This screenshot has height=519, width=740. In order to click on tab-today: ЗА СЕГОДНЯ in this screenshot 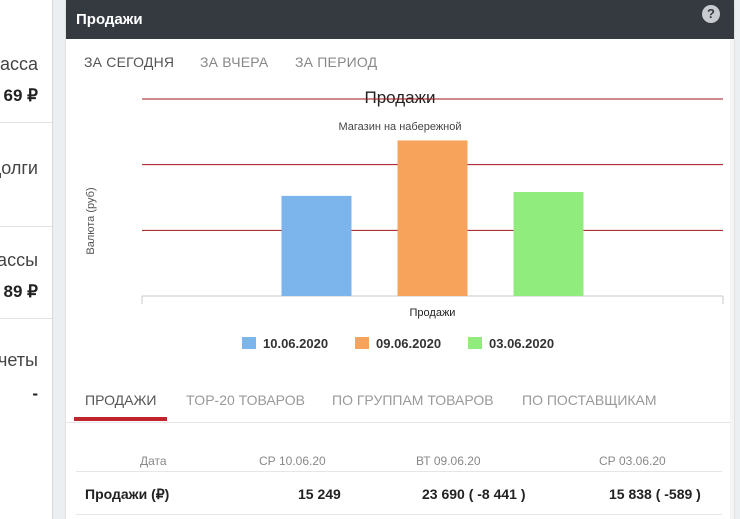, I will do `click(129, 62)`.